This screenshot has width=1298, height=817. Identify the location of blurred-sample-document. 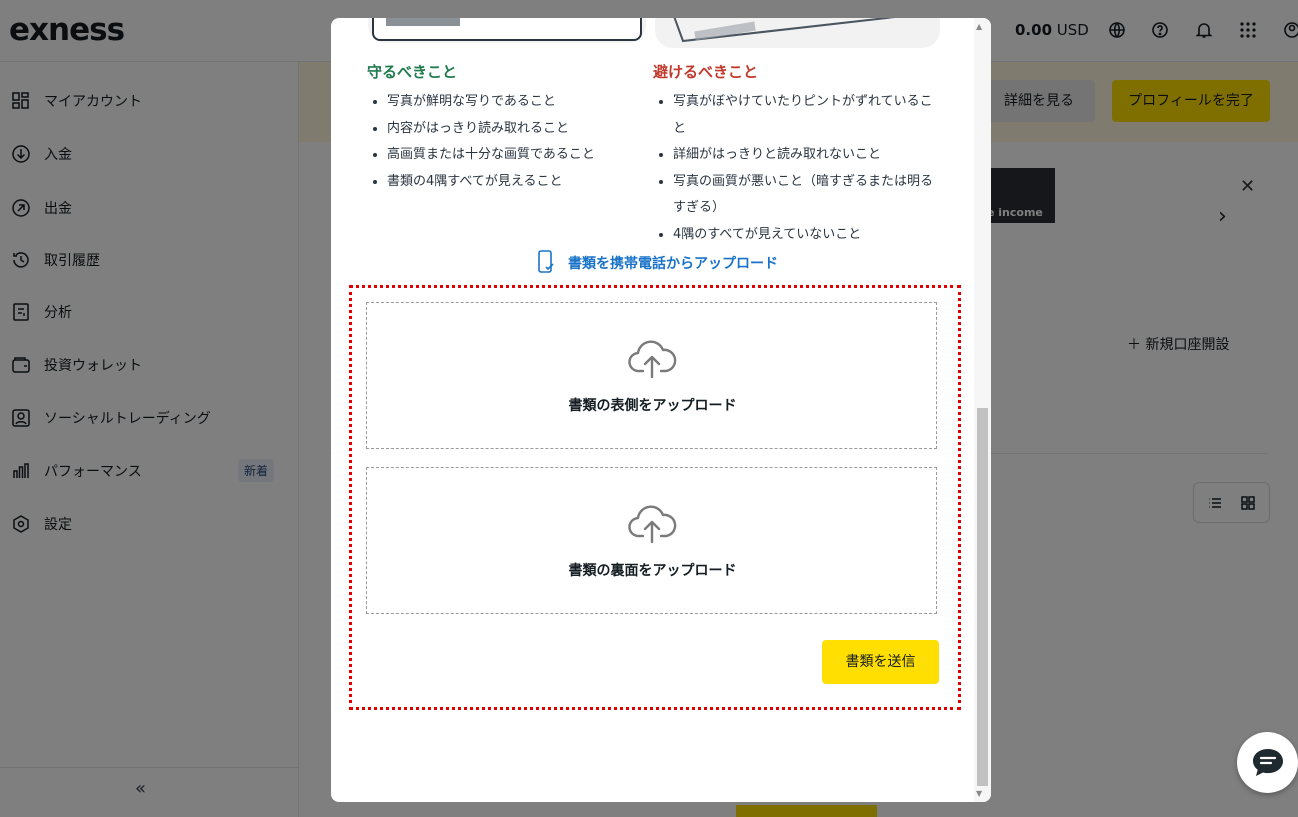
(784, 30).